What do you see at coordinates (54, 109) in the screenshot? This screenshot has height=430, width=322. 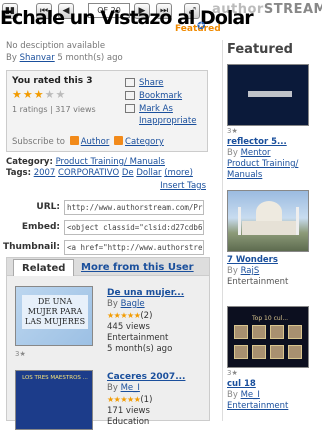 I see `rating-count: 1 ratings | 317 views` at bounding box center [54, 109].